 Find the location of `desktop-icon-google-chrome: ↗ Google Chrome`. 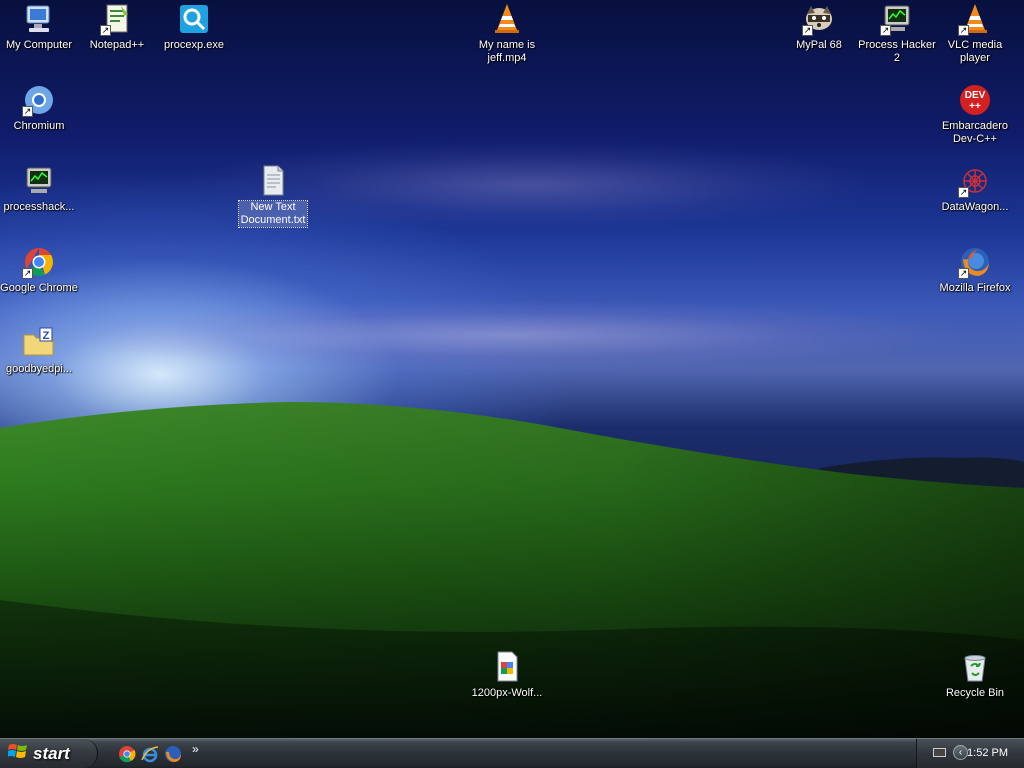

desktop-icon-google-chrome: ↗ Google Chrome is located at coordinates (39, 270).